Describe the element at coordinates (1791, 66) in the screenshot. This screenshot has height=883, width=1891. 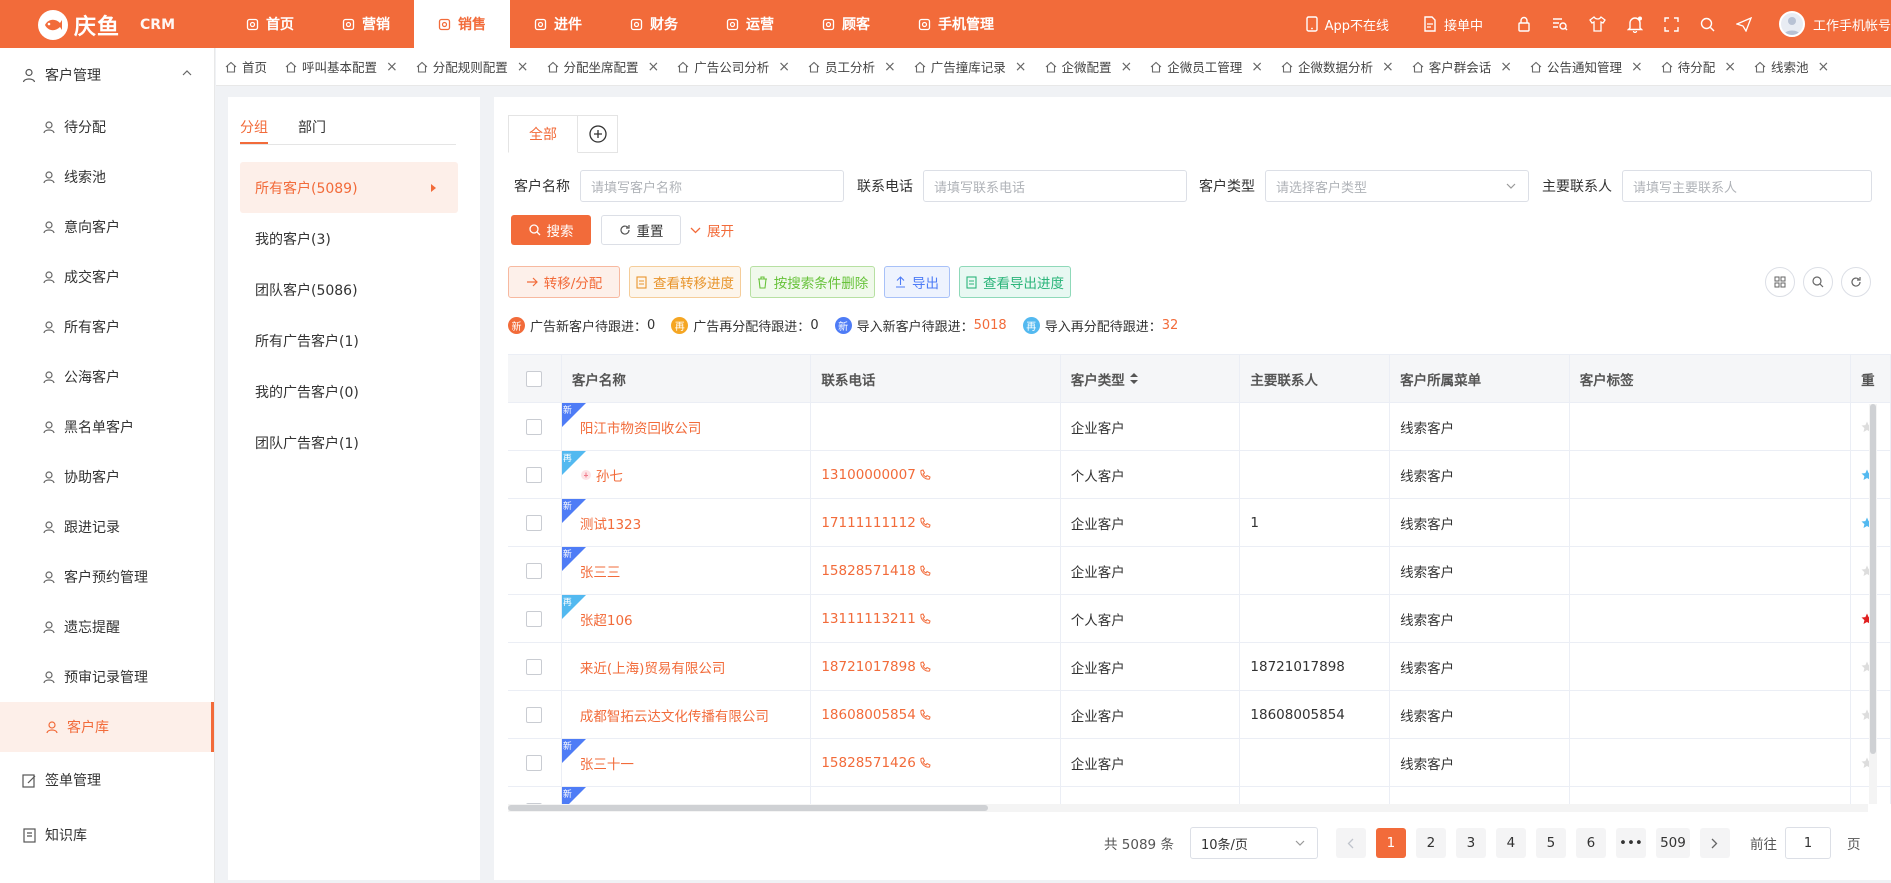
I see `page-tab-13: 线索池 ×` at that location.